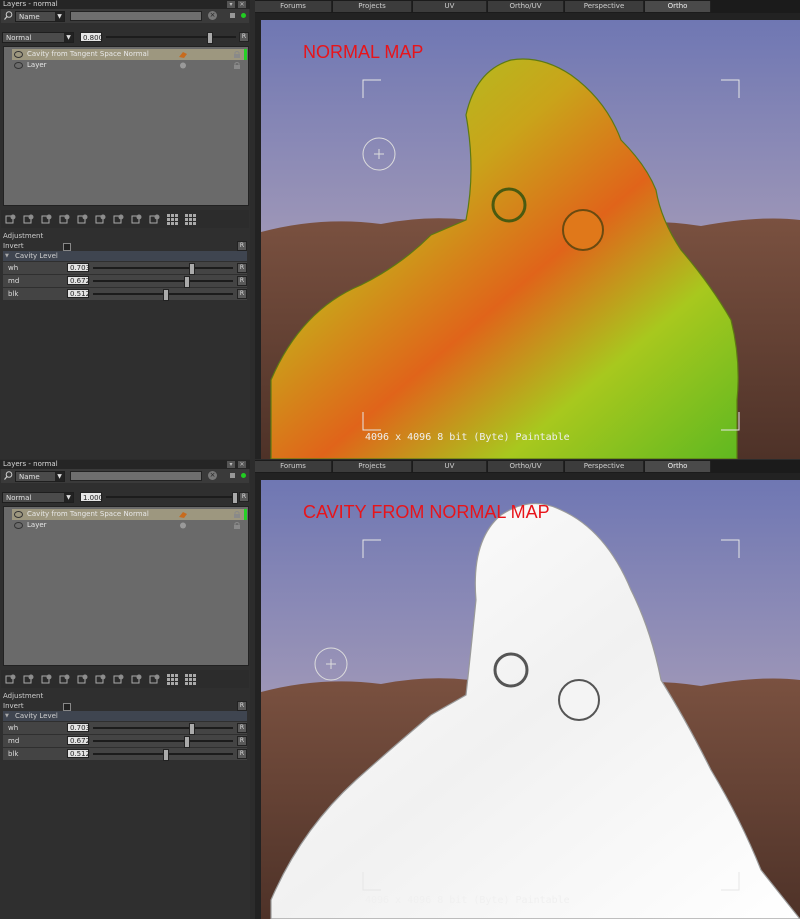 Image resolution: width=800 pixels, height=919 pixels. Describe the element at coordinates (91, 37) in the screenshot. I see `opacity-value: 0.800` at that location.